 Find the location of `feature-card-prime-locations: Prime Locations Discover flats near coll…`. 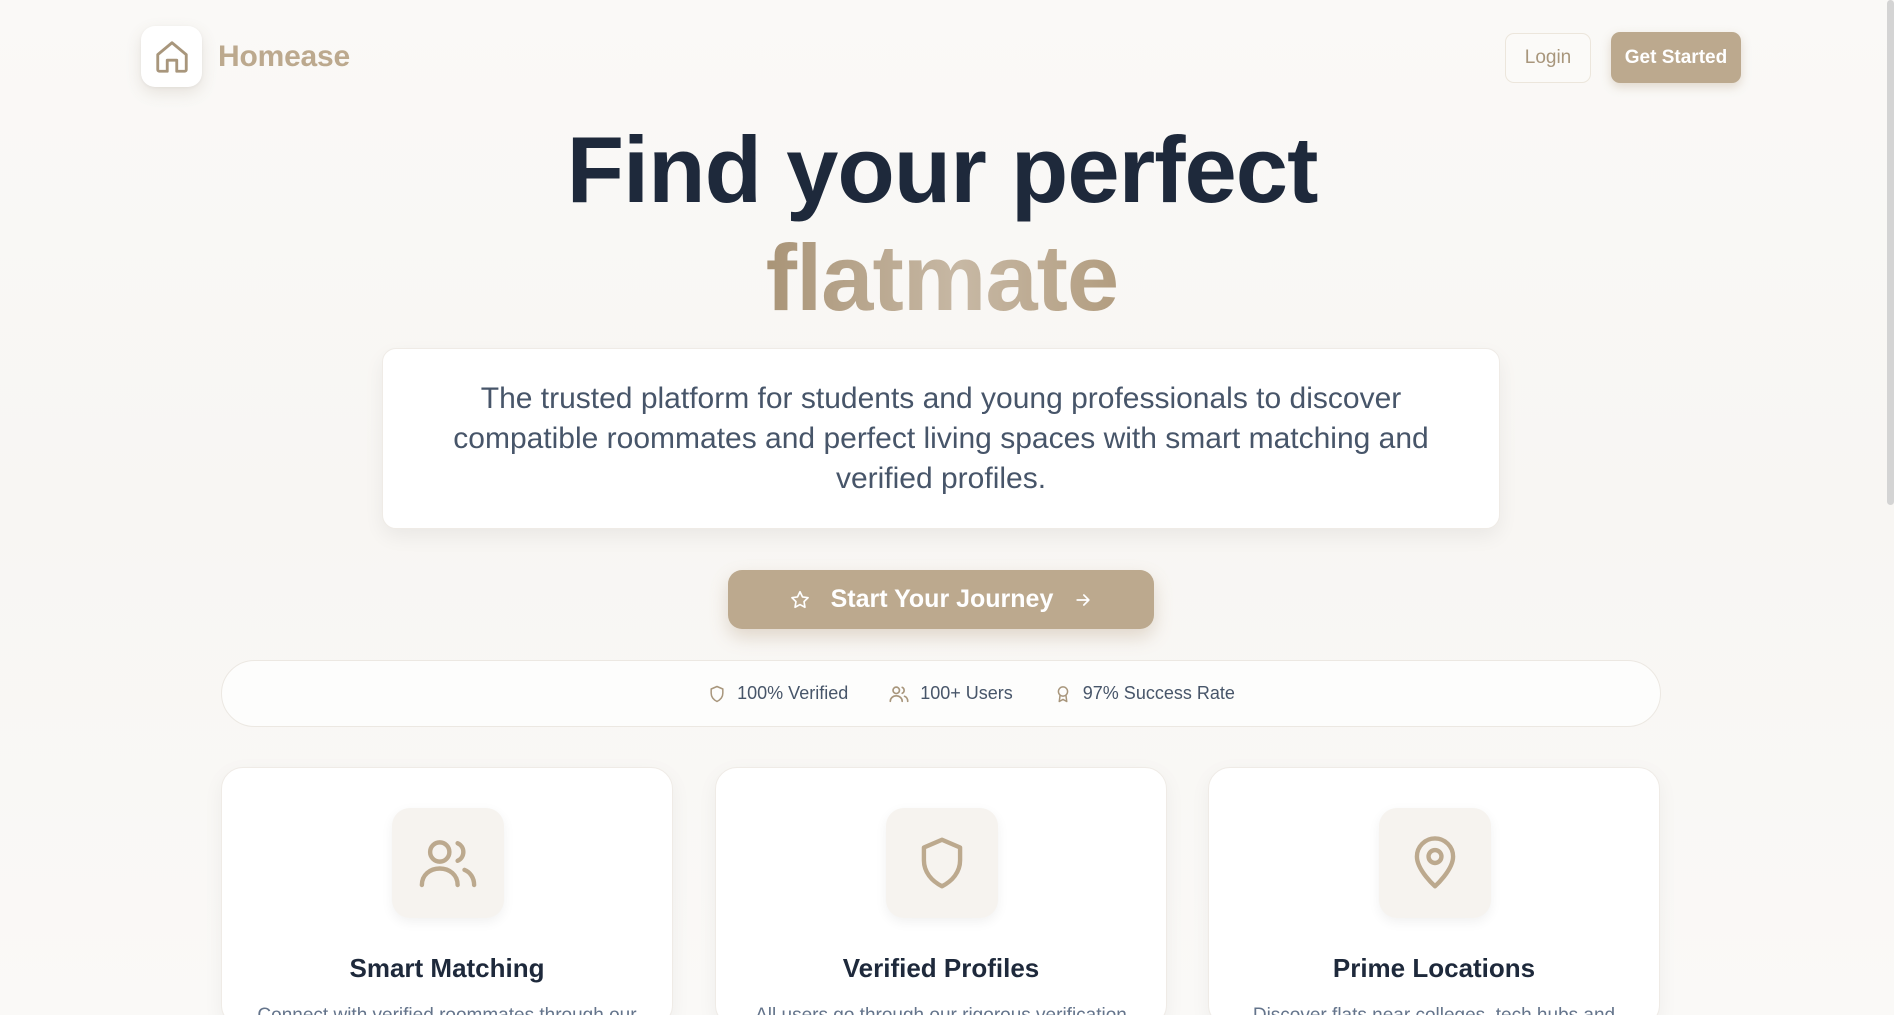

feature-card-prime-locations: Prime Locations Discover flats near coll… is located at coordinates (1434, 891).